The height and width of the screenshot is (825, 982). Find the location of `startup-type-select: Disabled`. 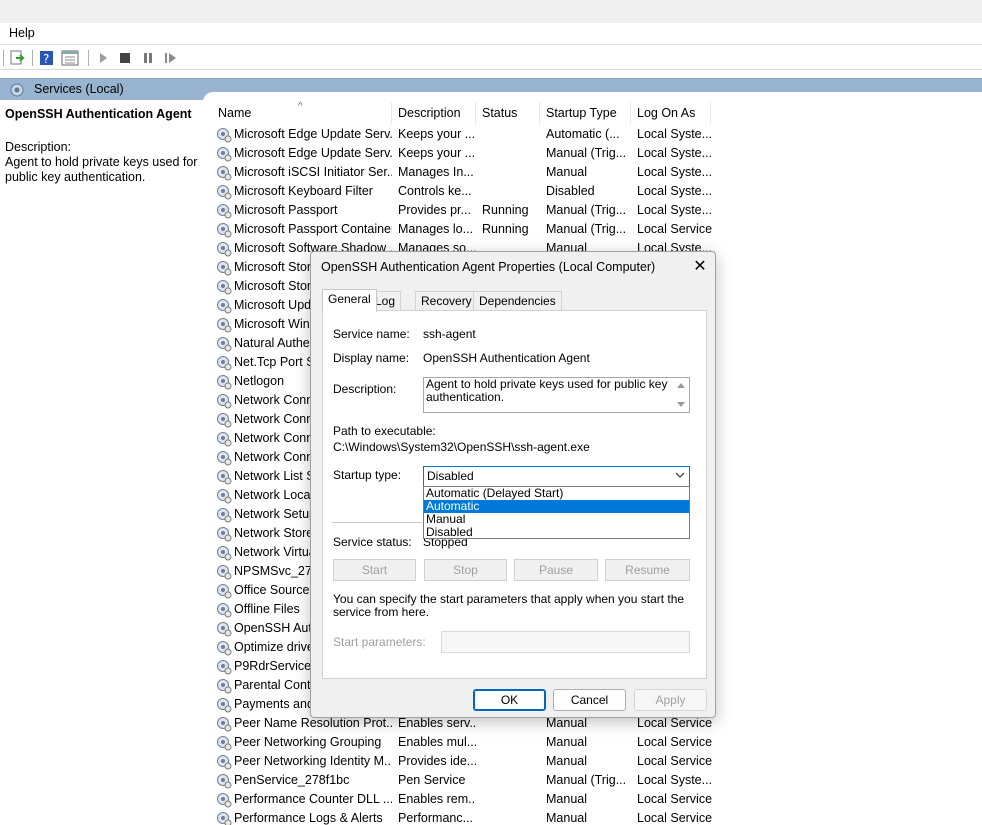

startup-type-select: Disabled is located at coordinates (556, 476).